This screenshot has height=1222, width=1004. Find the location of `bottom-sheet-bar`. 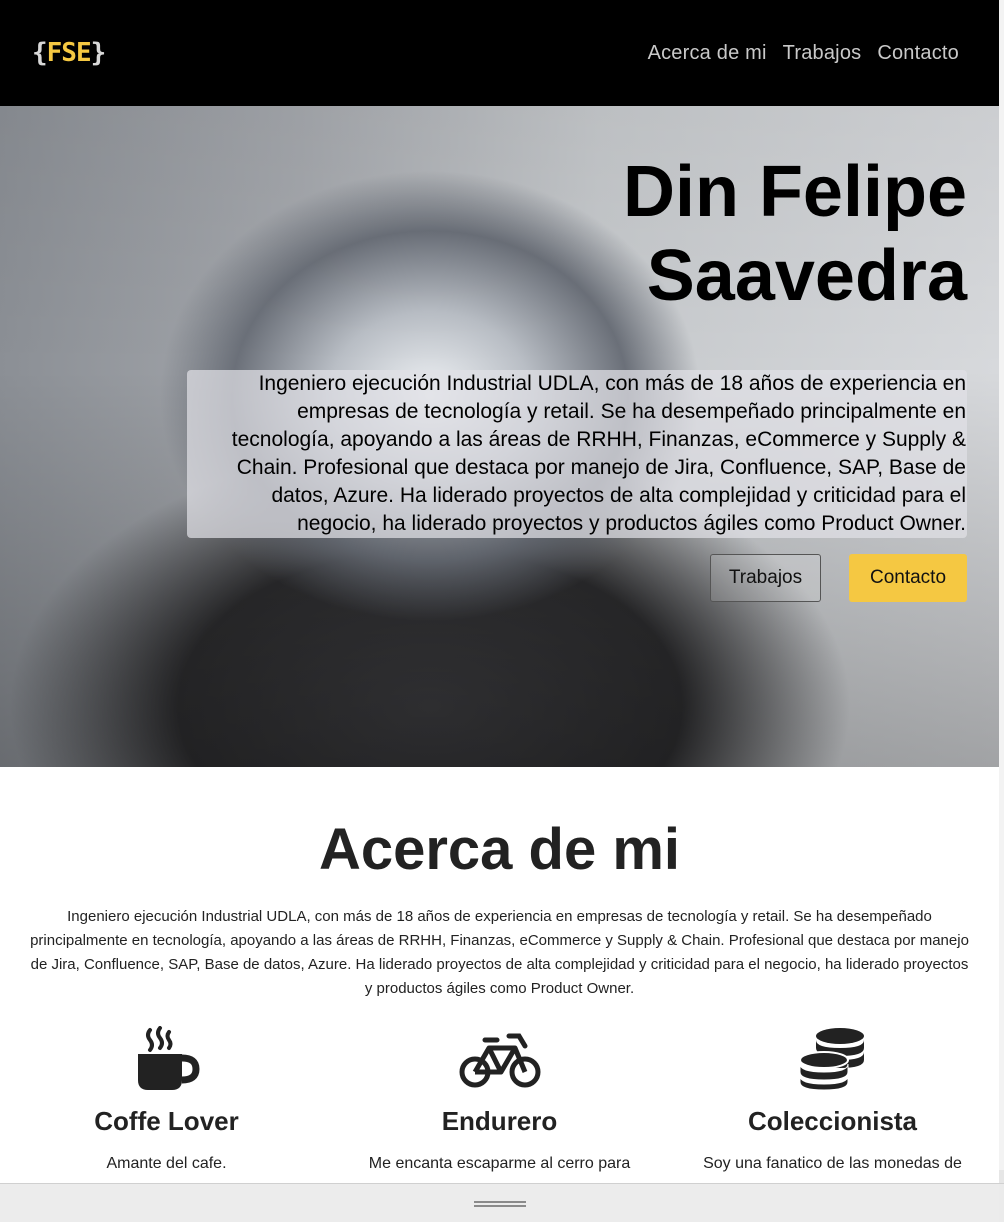

bottom-sheet-bar is located at coordinates (502, 1202).